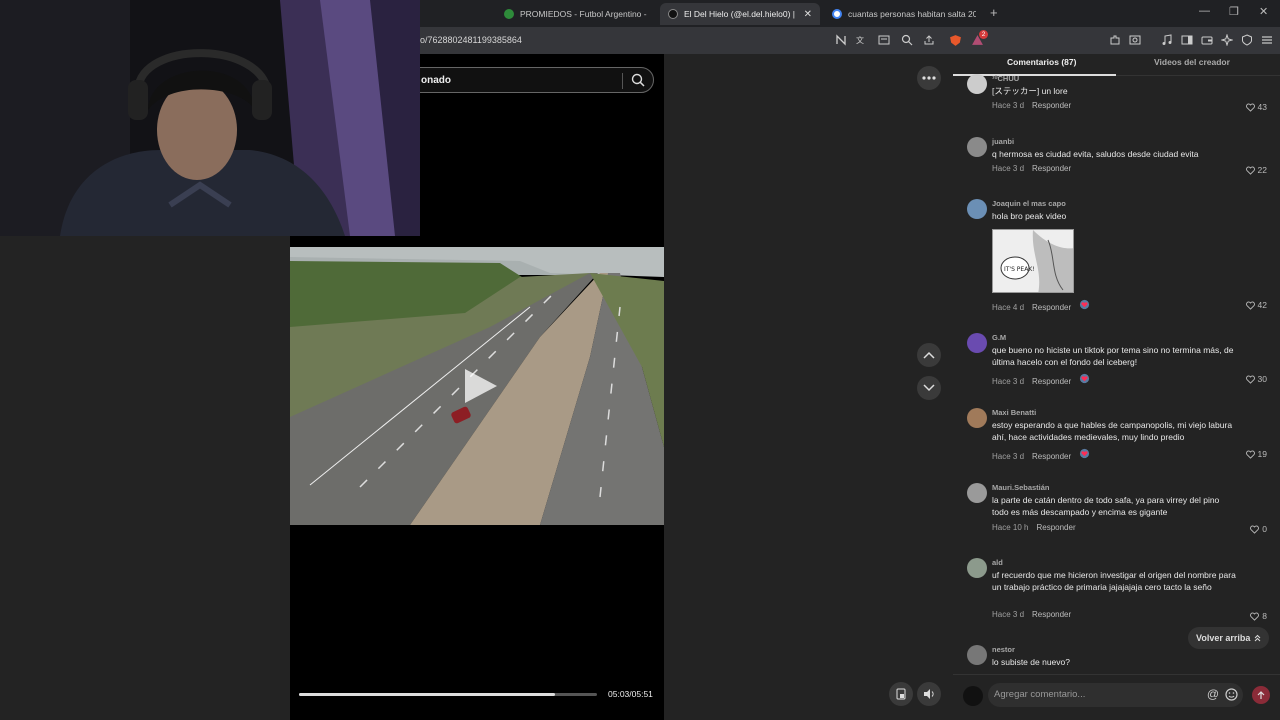 The height and width of the screenshot is (720, 1280). What do you see at coordinates (584, 14) in the screenshot?
I see `tab-title: PROMIEDOS - Futbol Argentino - Fix` at bounding box center [584, 14].